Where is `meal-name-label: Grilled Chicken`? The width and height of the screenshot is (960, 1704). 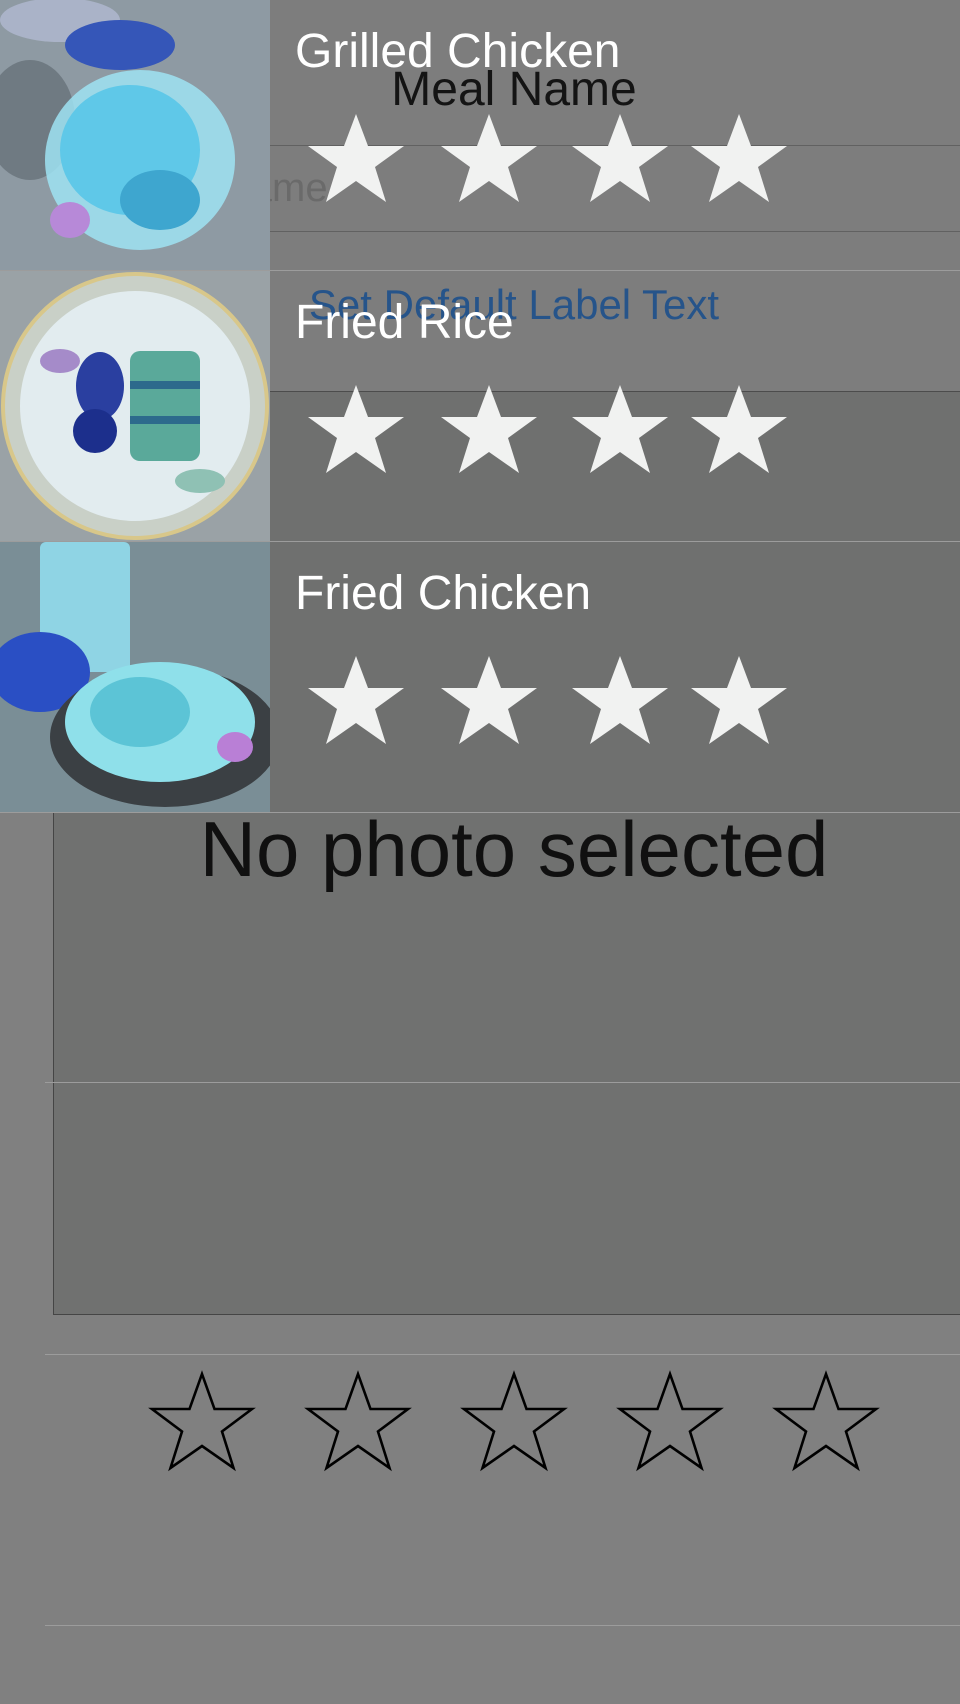
meal-name-label: Grilled Chicken is located at coordinates (458, 51).